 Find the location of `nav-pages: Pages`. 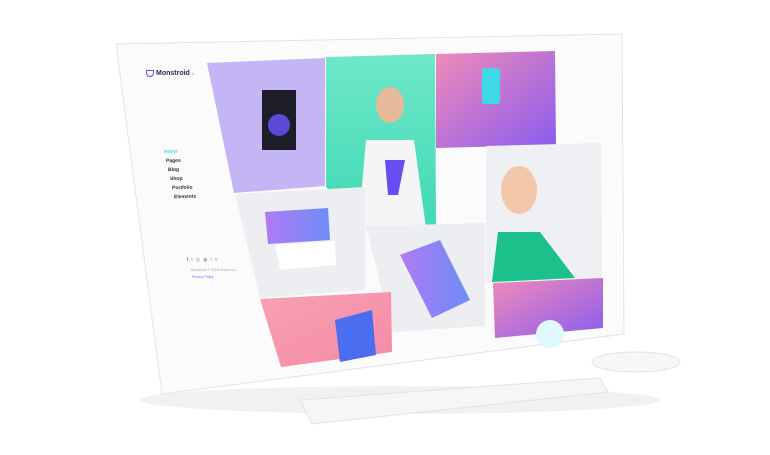

nav-pages: Pages is located at coordinates (173, 161).